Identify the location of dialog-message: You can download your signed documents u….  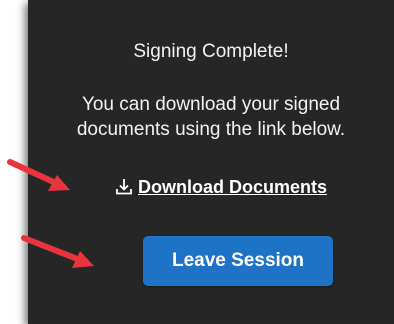
(211, 117).